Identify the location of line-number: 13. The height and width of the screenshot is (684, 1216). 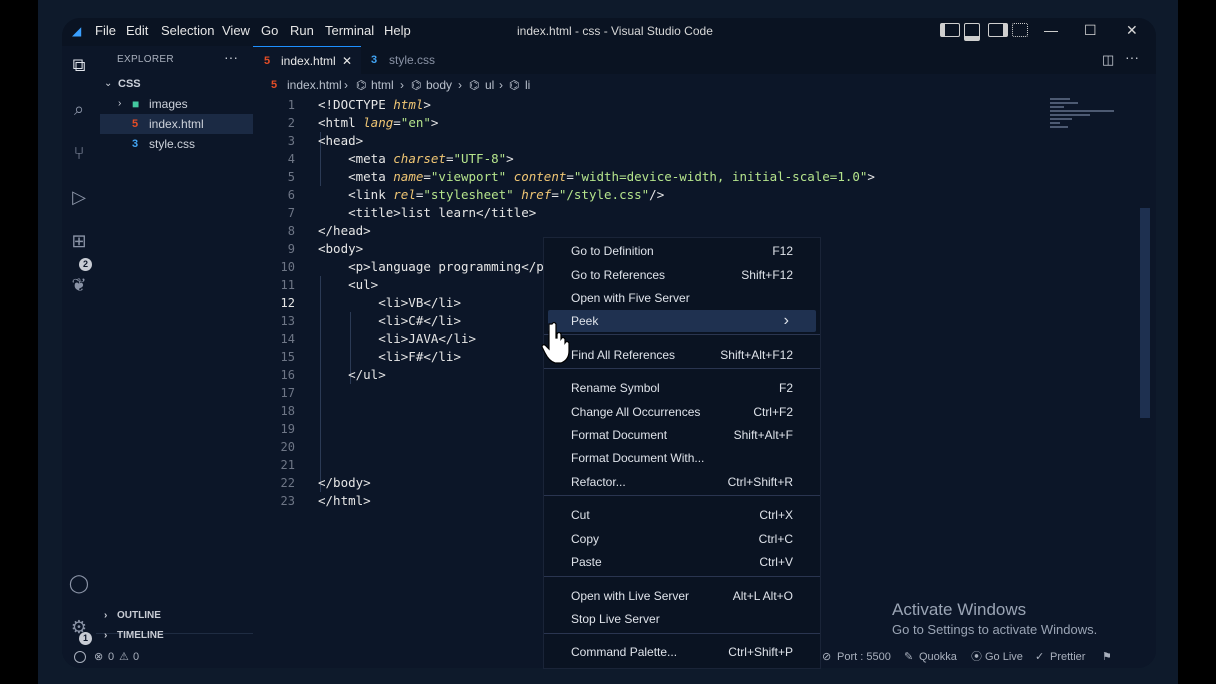
(287, 321).